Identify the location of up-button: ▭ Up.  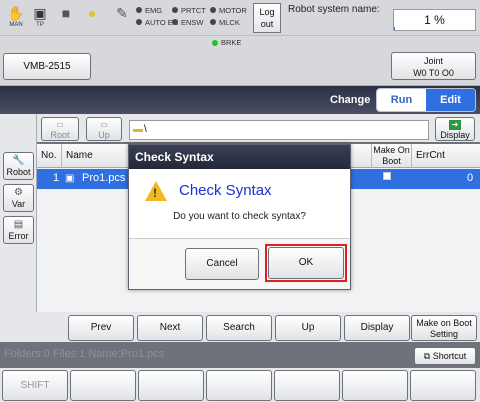
(104, 129).